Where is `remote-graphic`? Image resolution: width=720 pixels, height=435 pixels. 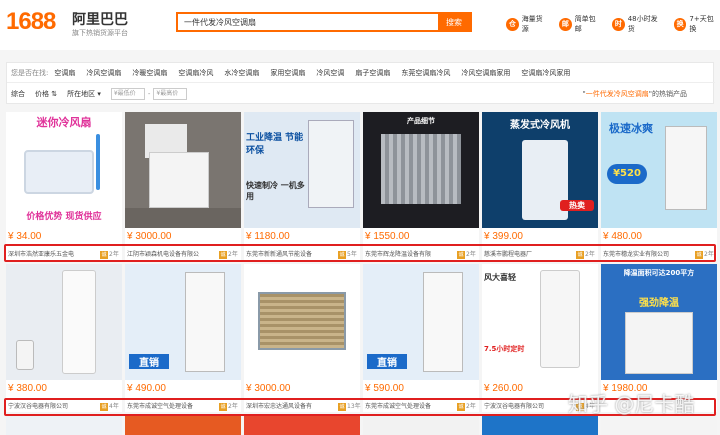
remote-graphic is located at coordinates (25, 355).